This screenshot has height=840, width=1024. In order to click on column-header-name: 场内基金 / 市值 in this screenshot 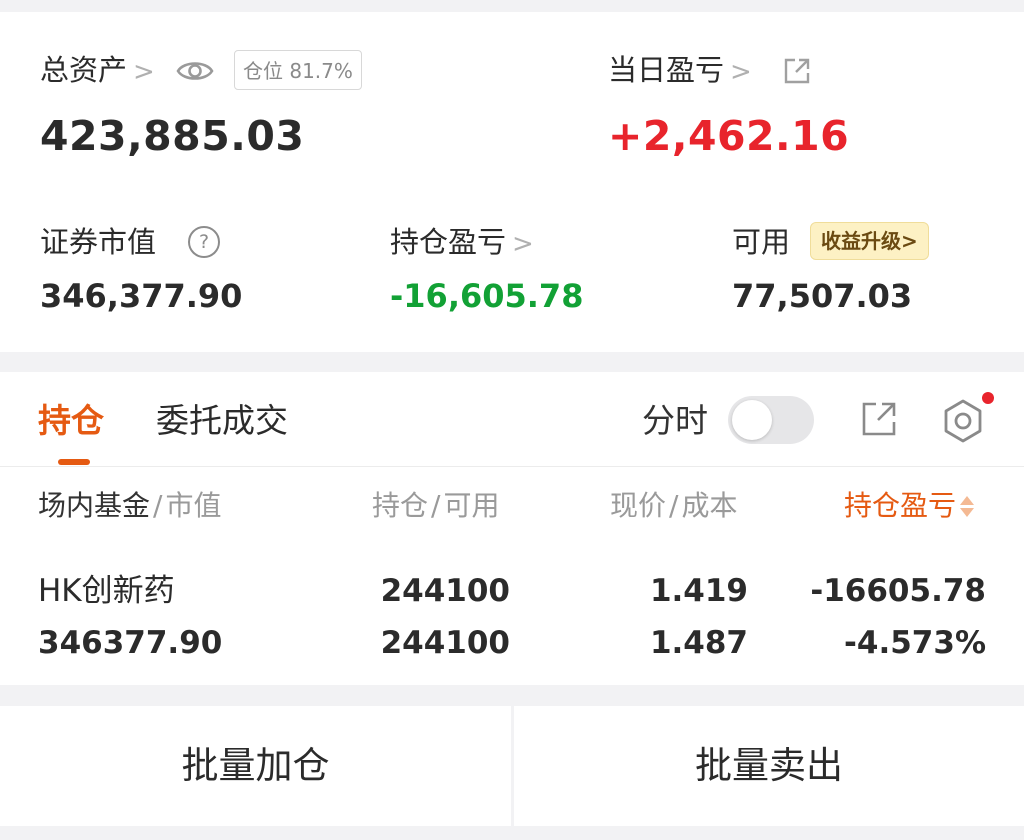, I will do `click(129, 506)`.